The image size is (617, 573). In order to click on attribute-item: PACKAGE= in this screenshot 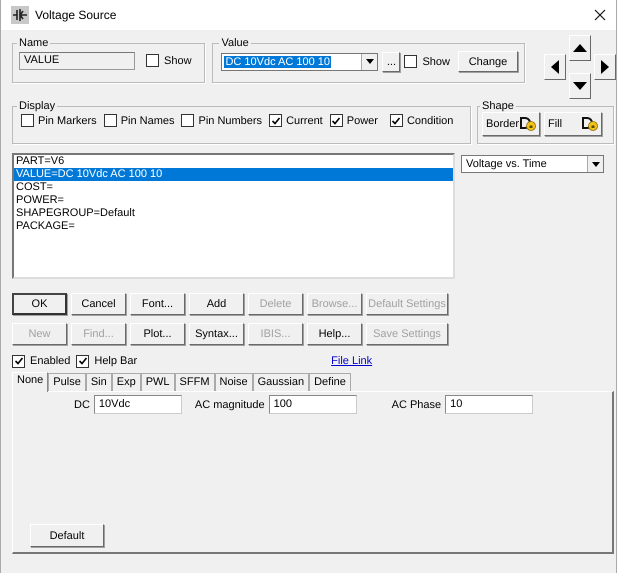, I will do `click(233, 226)`.